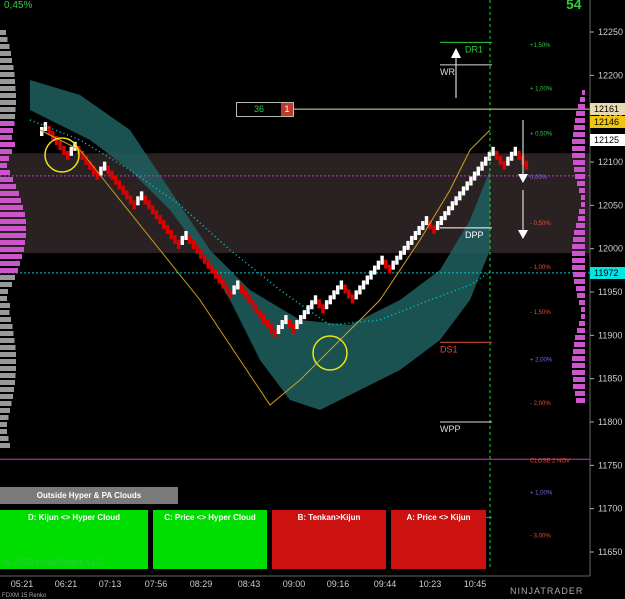 This screenshot has width=625, height=599. Describe the element at coordinates (607, 109) in the screenshot. I see `price-marker-tag: 12161` at that location.